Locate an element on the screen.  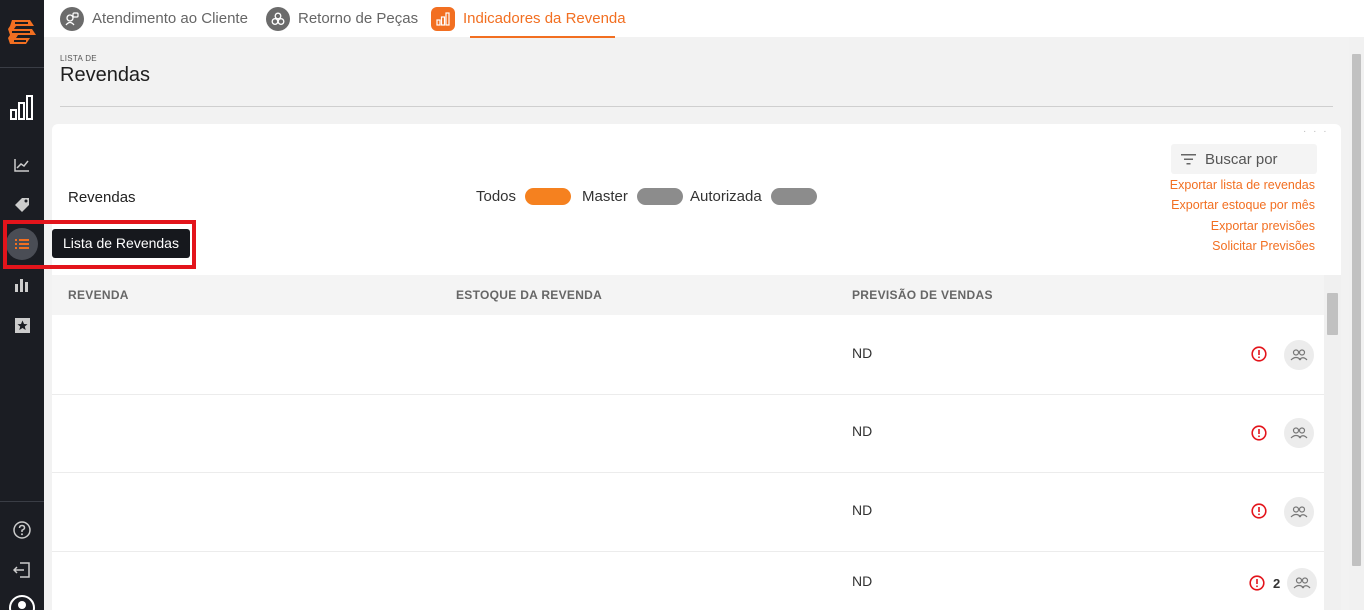
filter-todos: Todos is located at coordinates (524, 196).